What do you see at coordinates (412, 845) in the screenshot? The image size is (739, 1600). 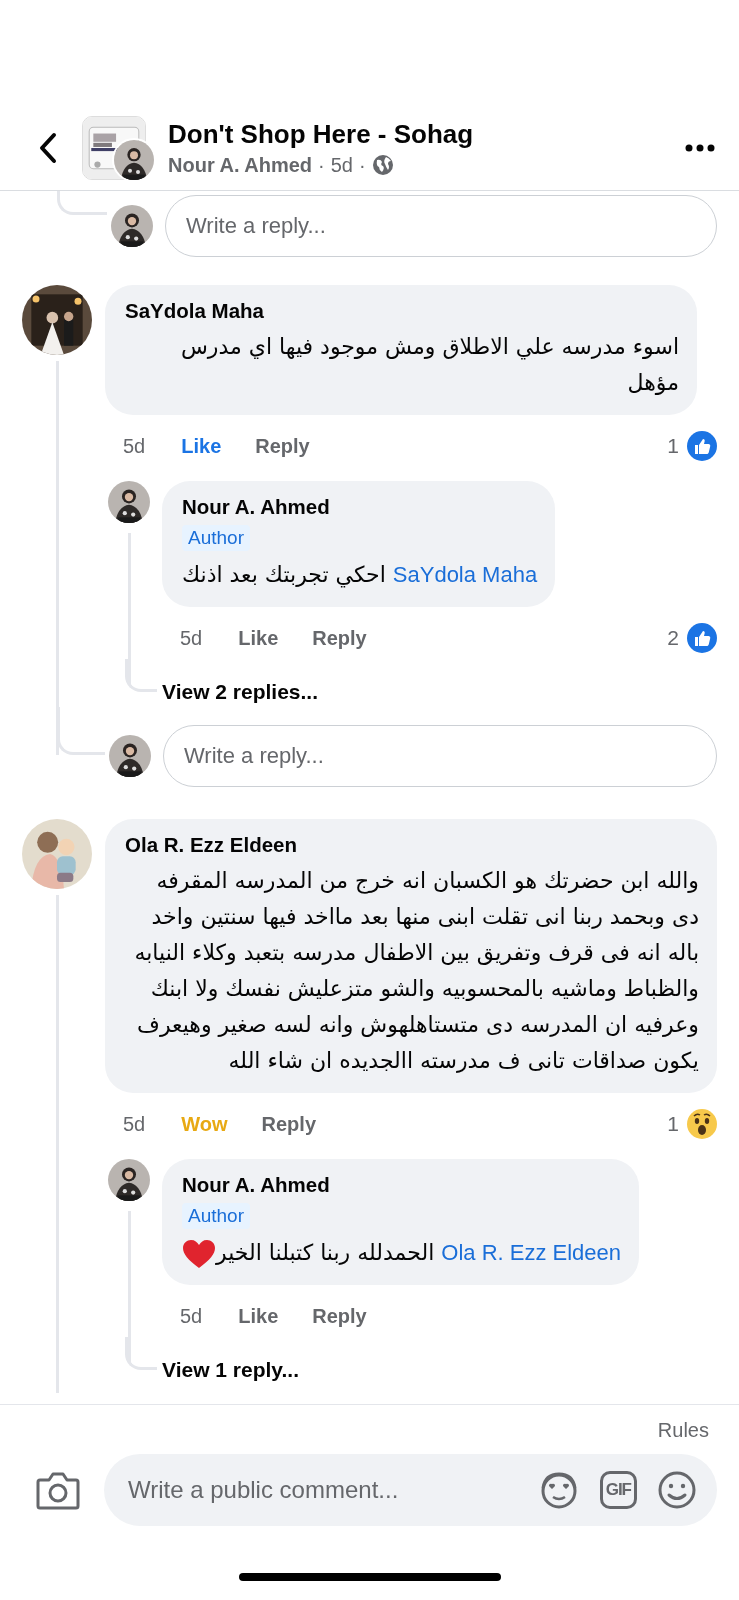 I see `commenter-name: Ola R. Ezz Eldeen` at bounding box center [412, 845].